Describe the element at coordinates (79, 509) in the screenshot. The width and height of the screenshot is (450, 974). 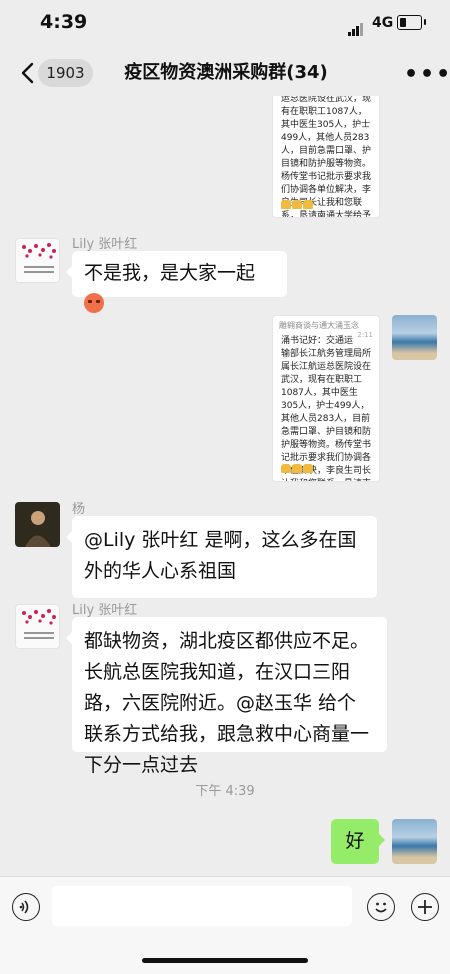
I see `sender-name-yang: 杨` at that location.